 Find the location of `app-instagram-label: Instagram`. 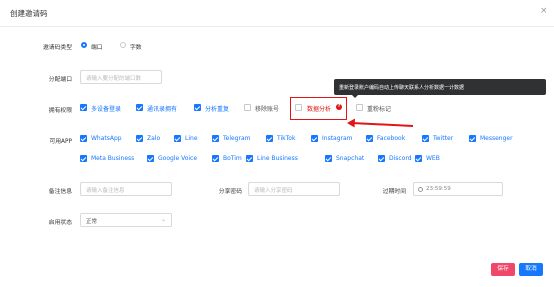

app-instagram-label: Instagram is located at coordinates (337, 138).